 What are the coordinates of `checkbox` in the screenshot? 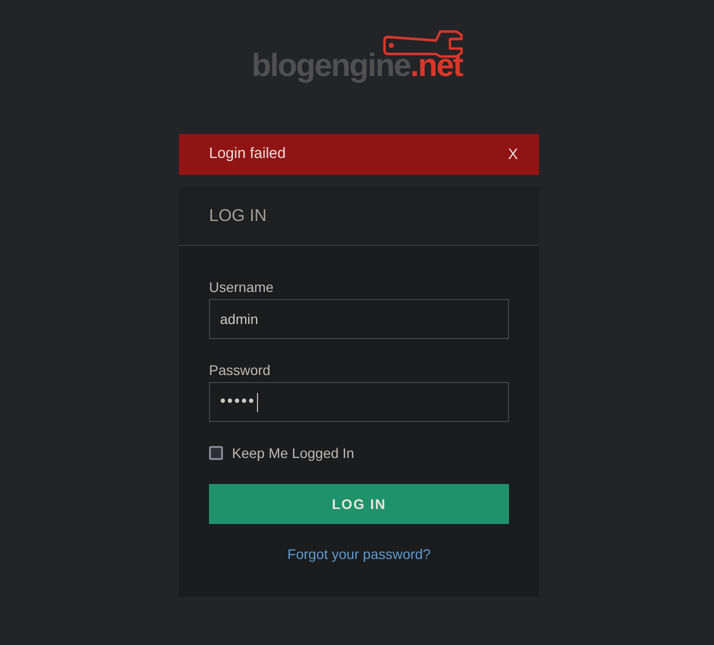 It's located at (216, 453).